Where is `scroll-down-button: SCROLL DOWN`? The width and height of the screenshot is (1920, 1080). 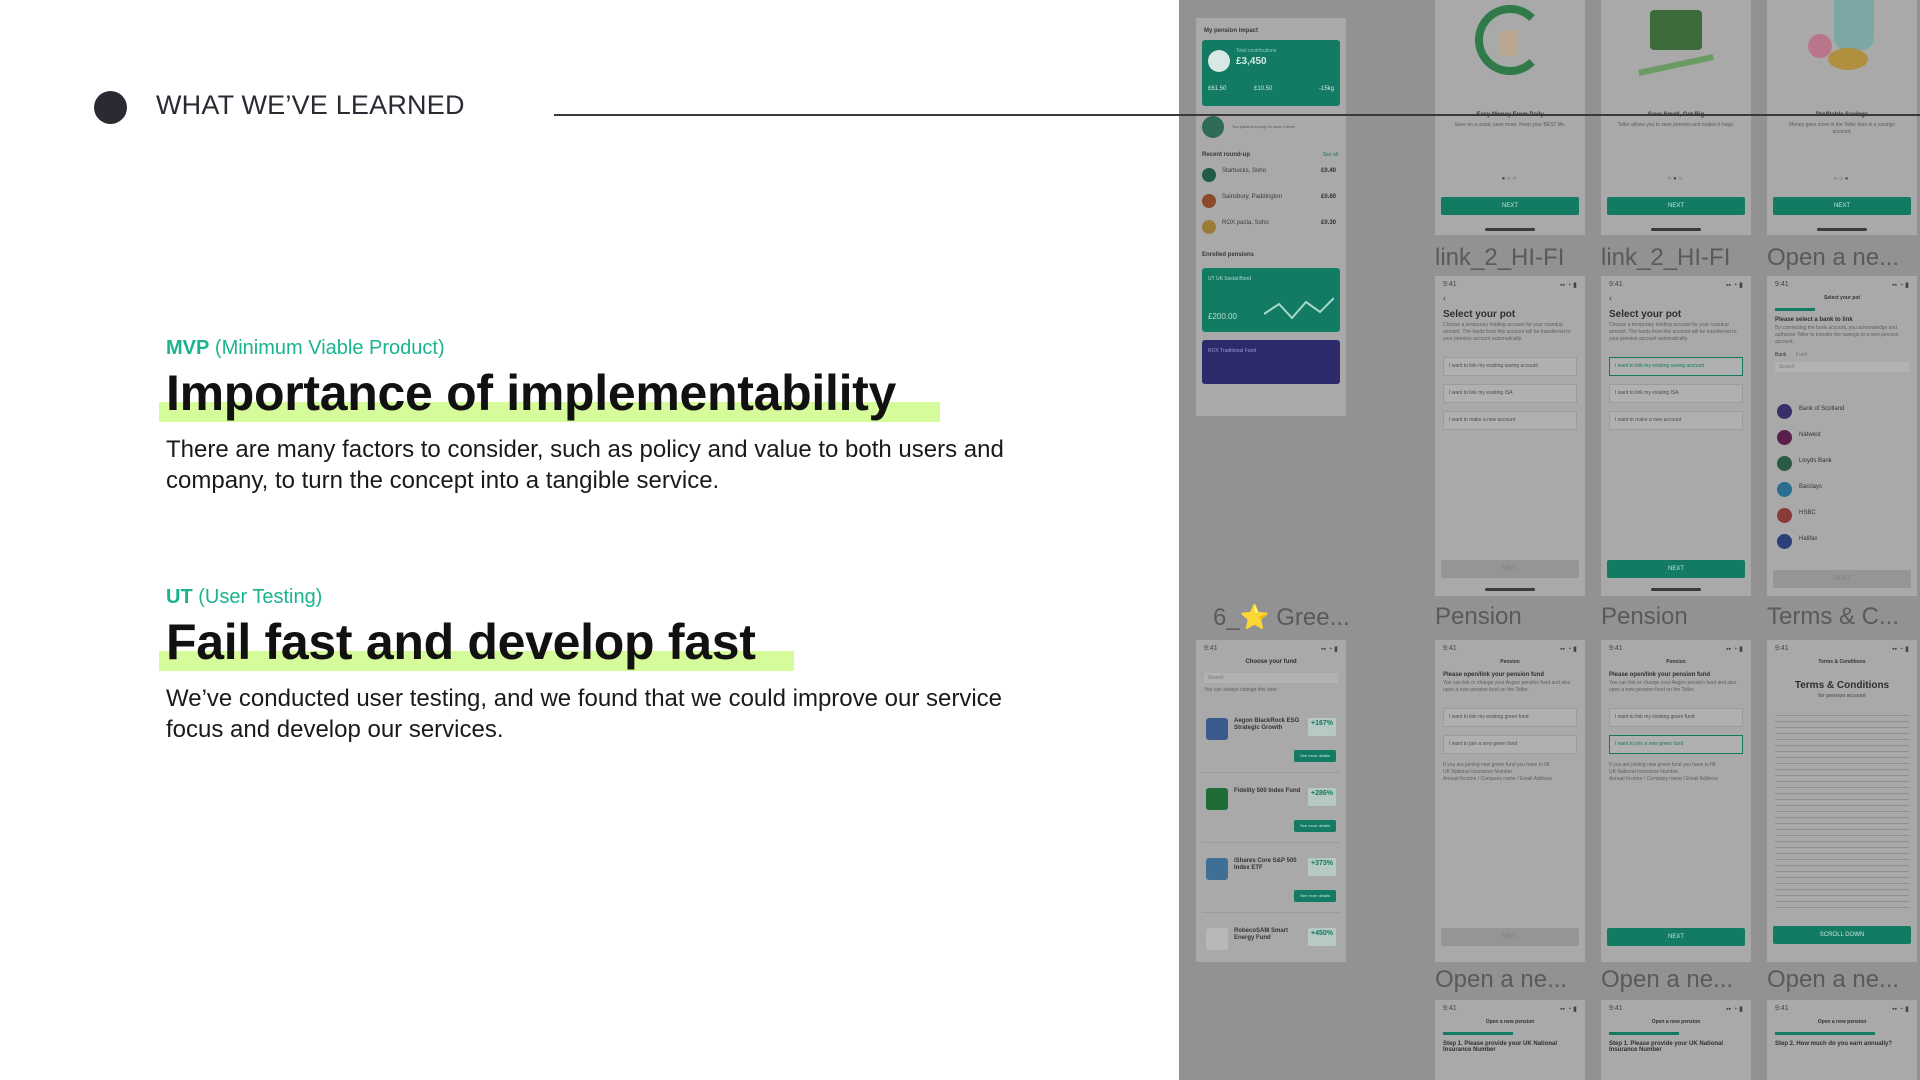
scroll-down-button: SCROLL DOWN is located at coordinates (1842, 935).